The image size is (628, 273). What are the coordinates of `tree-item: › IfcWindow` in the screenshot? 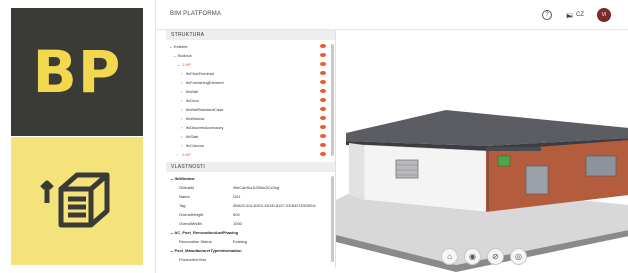 It's located at (247, 118).